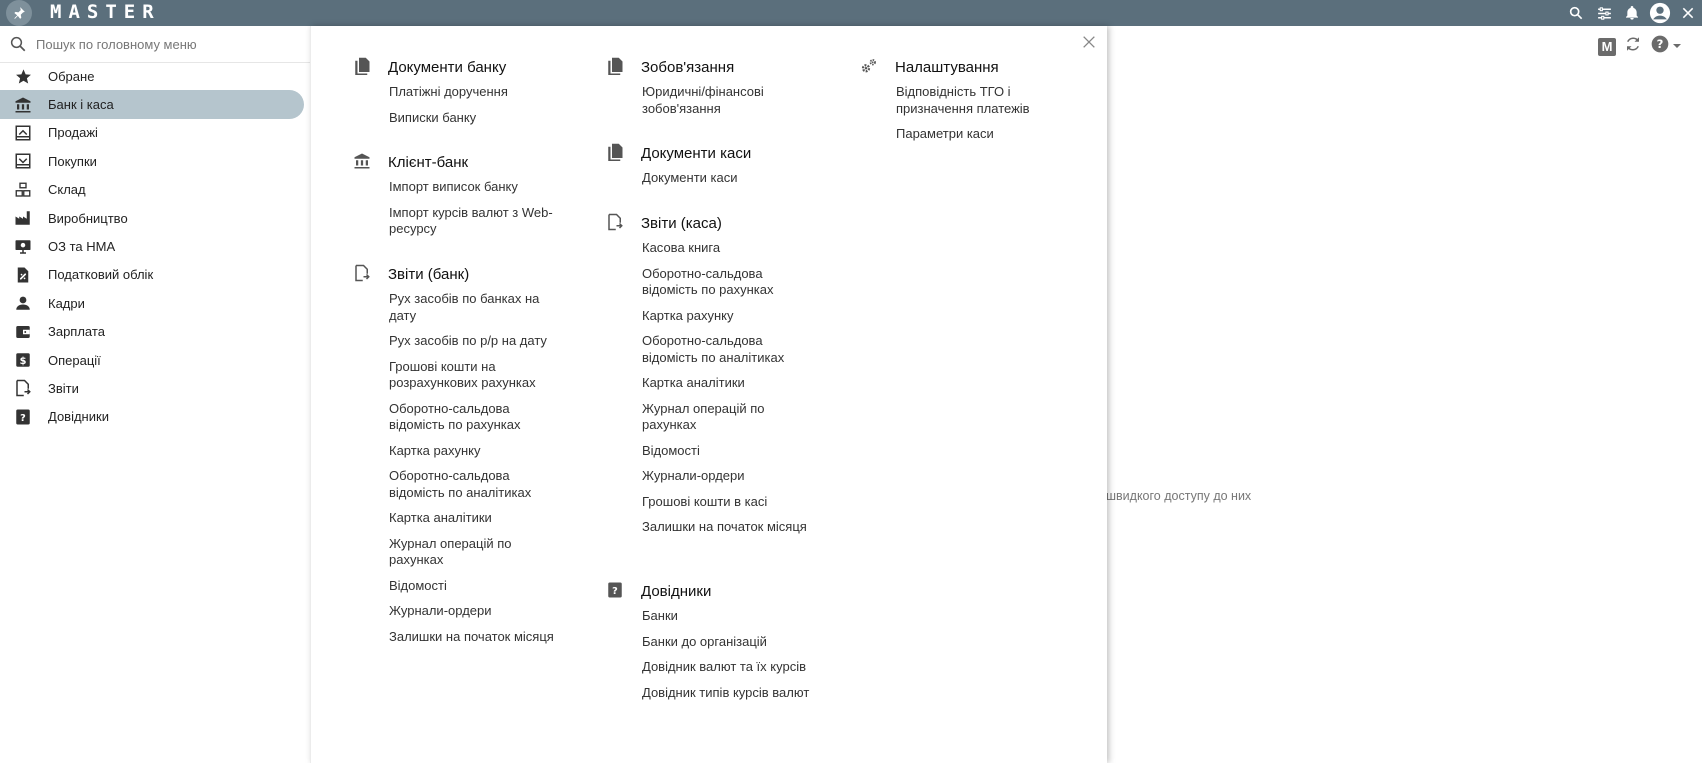 The image size is (1702, 763). What do you see at coordinates (428, 162) in the screenshot?
I see `menu-group-title: Клієнт-банк` at bounding box center [428, 162].